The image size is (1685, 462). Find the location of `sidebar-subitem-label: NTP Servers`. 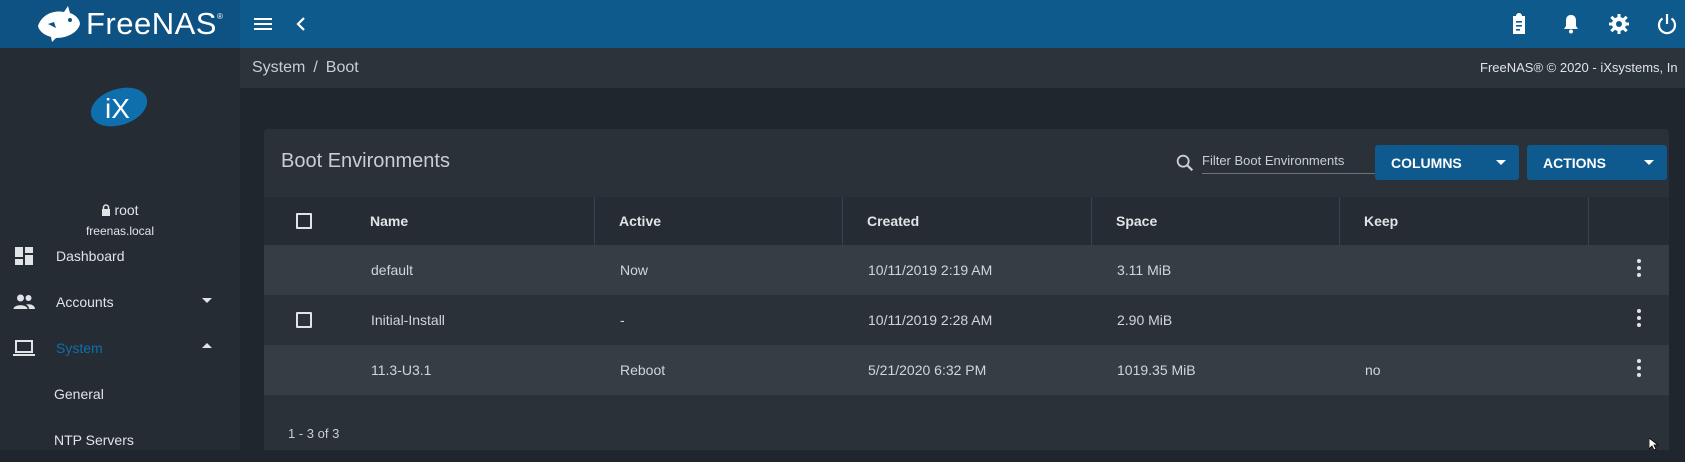

sidebar-subitem-label: NTP Servers is located at coordinates (94, 440).